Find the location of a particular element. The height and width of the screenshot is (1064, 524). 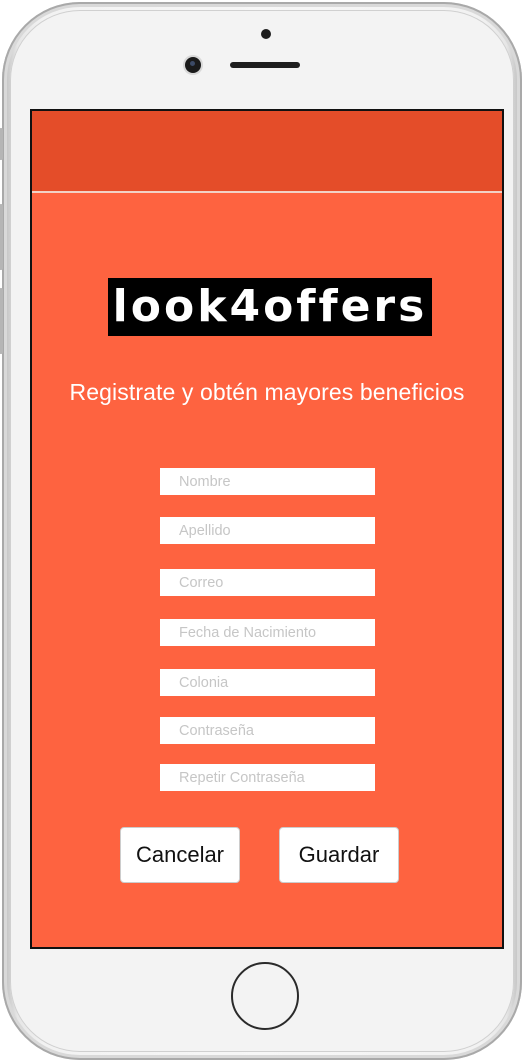

proximity-sensor is located at coordinates (266, 34).